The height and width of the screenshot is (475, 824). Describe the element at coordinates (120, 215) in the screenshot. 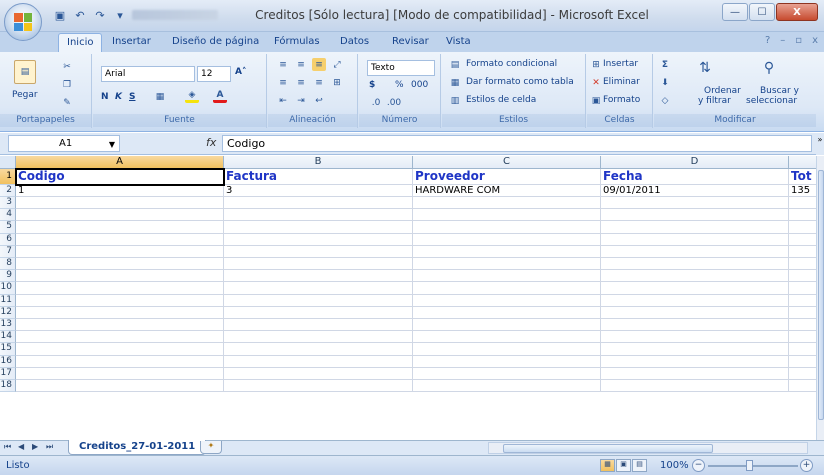

I see `cell-a4` at that location.